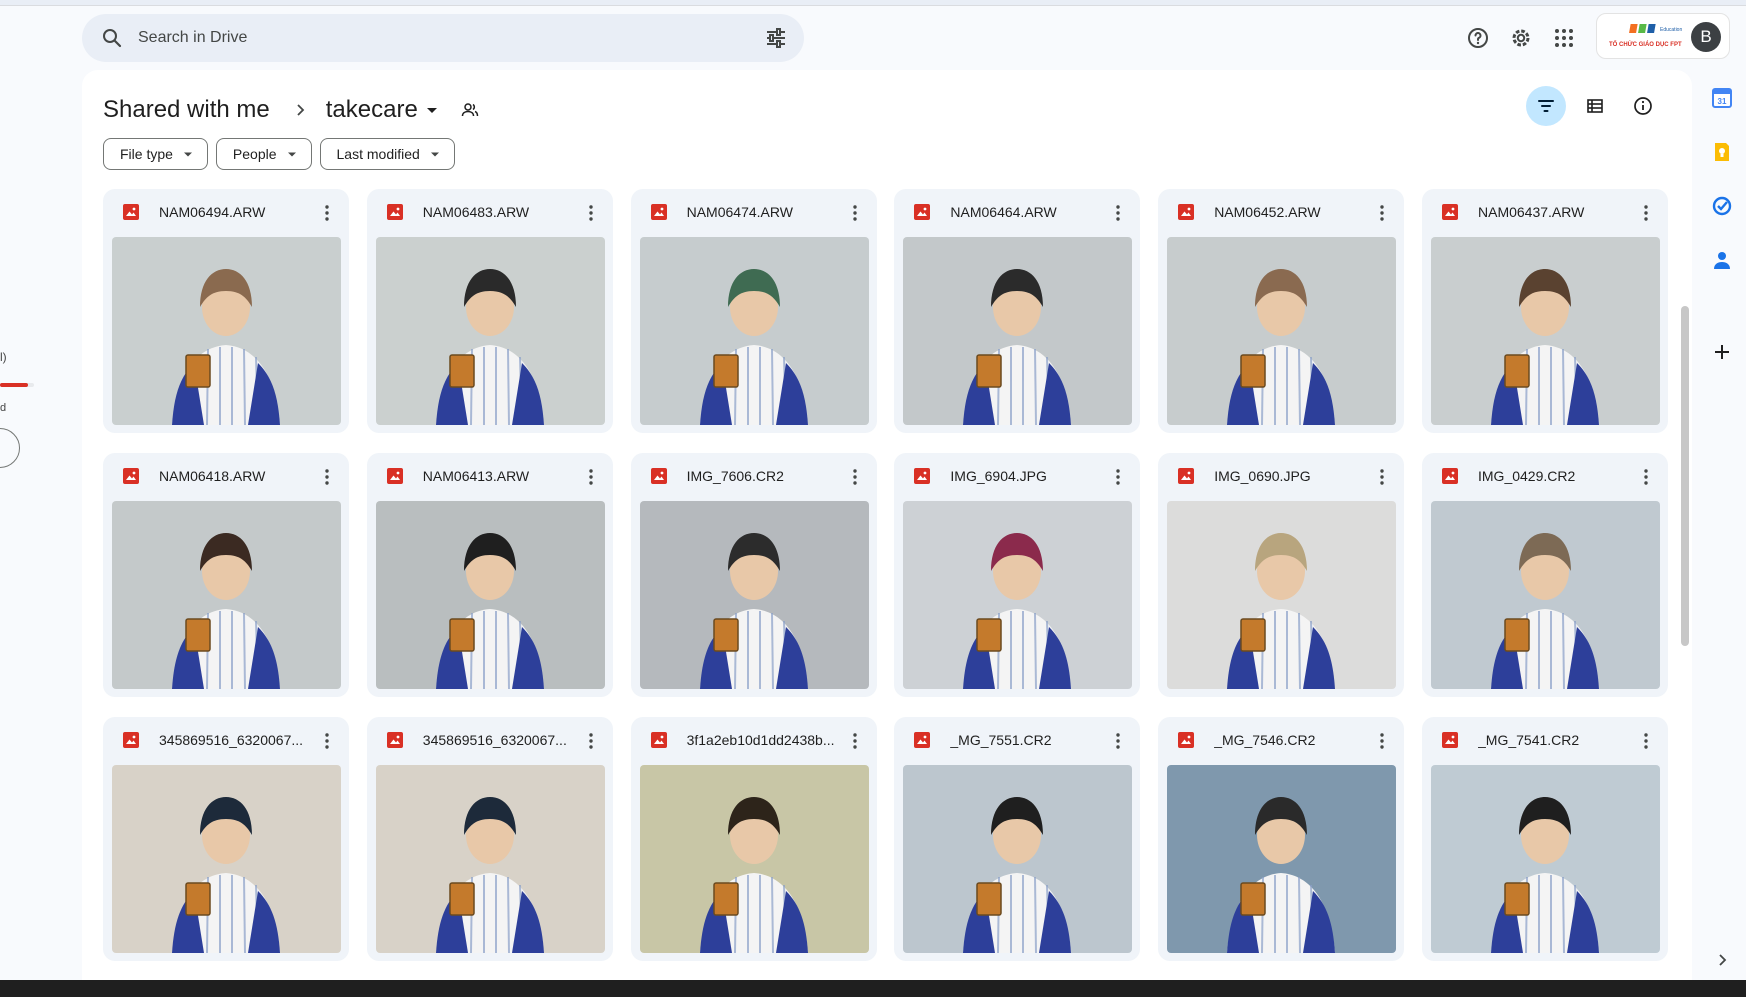 This screenshot has width=1746, height=997. I want to click on info-icon, so click(1643, 106).